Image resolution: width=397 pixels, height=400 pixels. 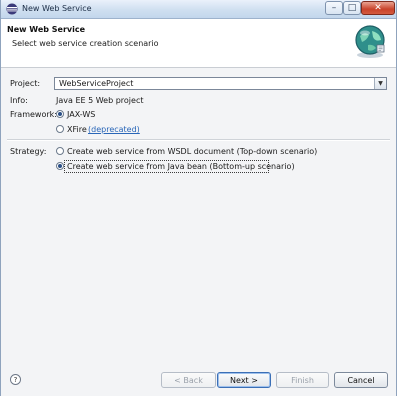 I want to click on close-icon: ✕, so click(x=378, y=7).